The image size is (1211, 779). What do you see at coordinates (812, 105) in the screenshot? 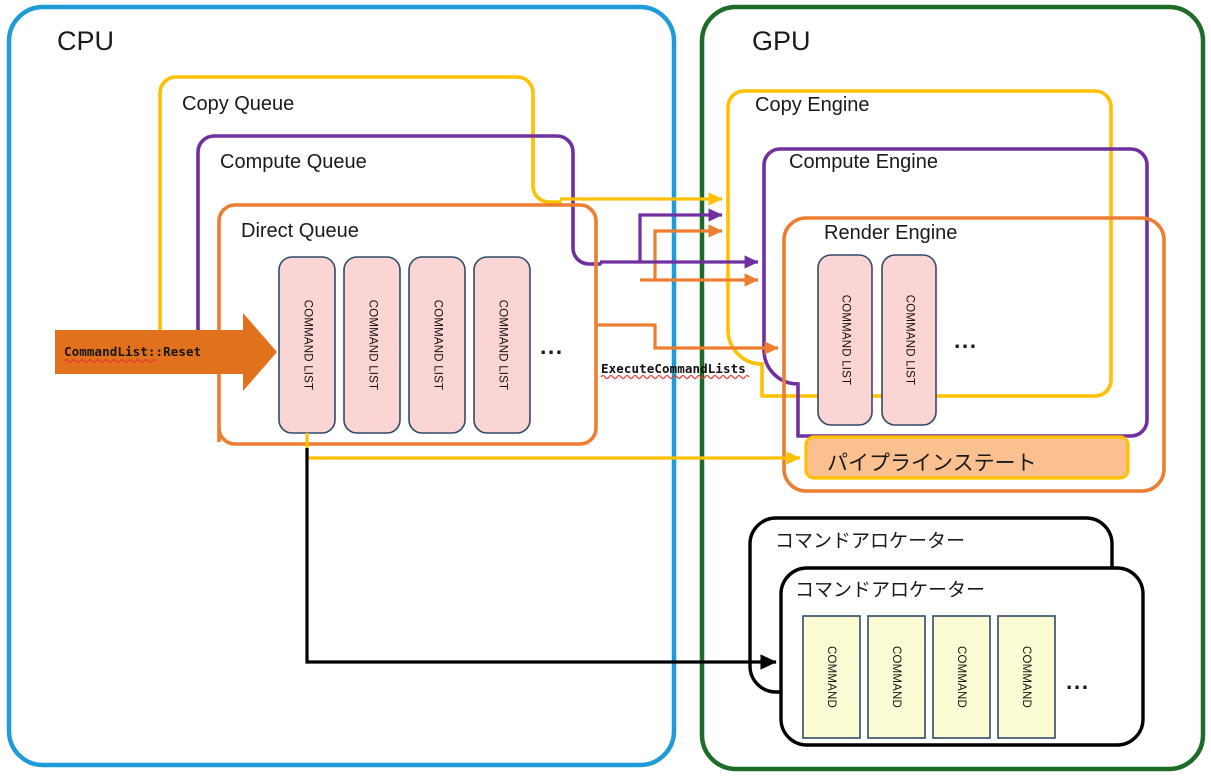
I see `copy-engine-title: Copy Engine` at bounding box center [812, 105].